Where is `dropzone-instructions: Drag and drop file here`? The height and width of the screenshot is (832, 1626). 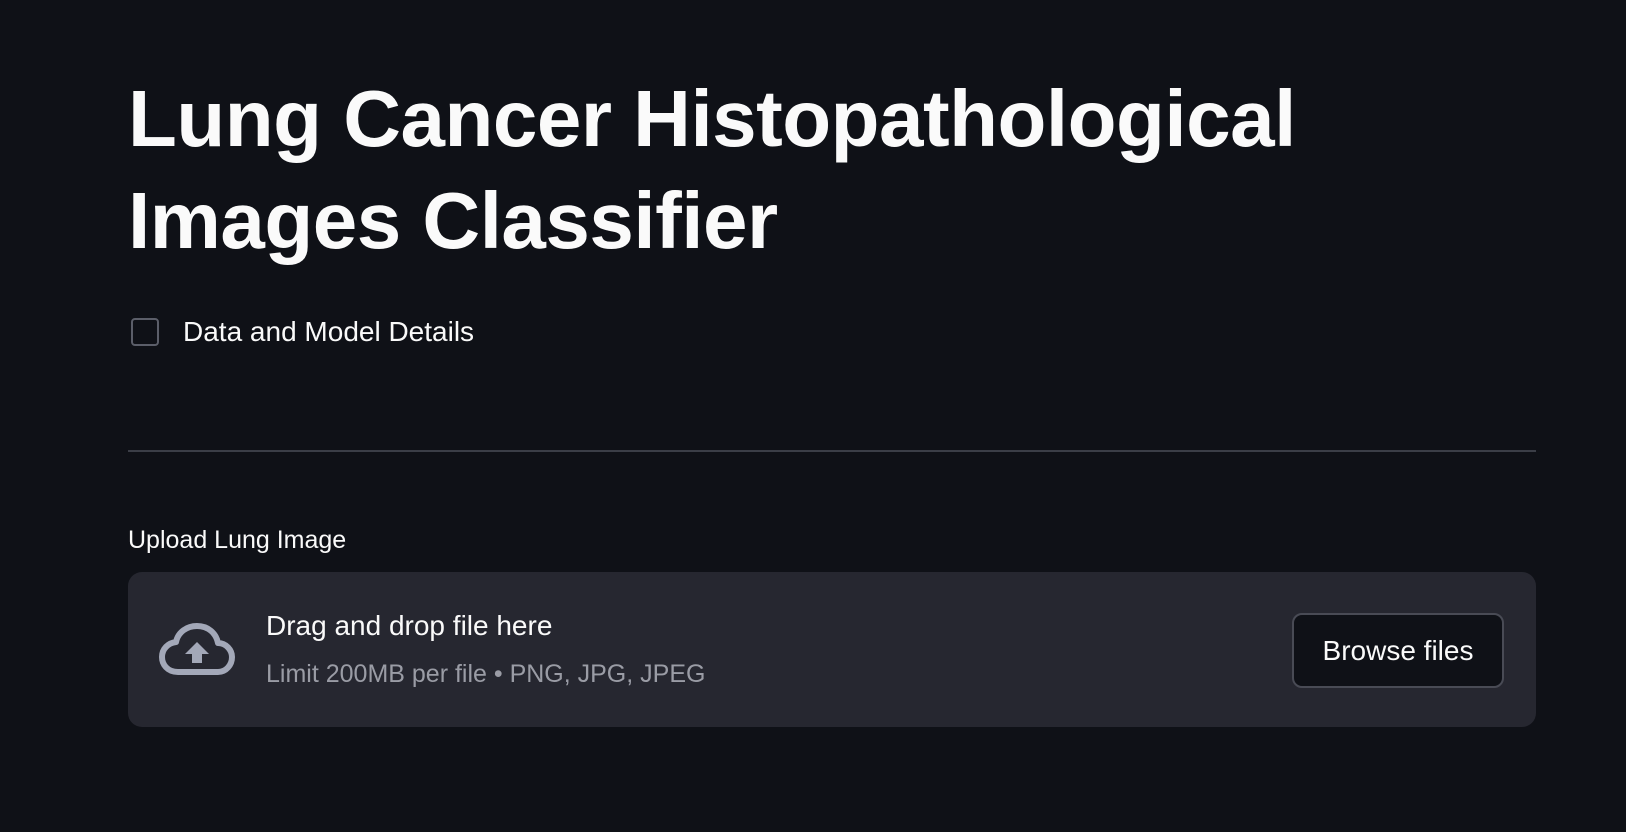
dropzone-instructions: Drag and drop file here is located at coordinates (409, 625).